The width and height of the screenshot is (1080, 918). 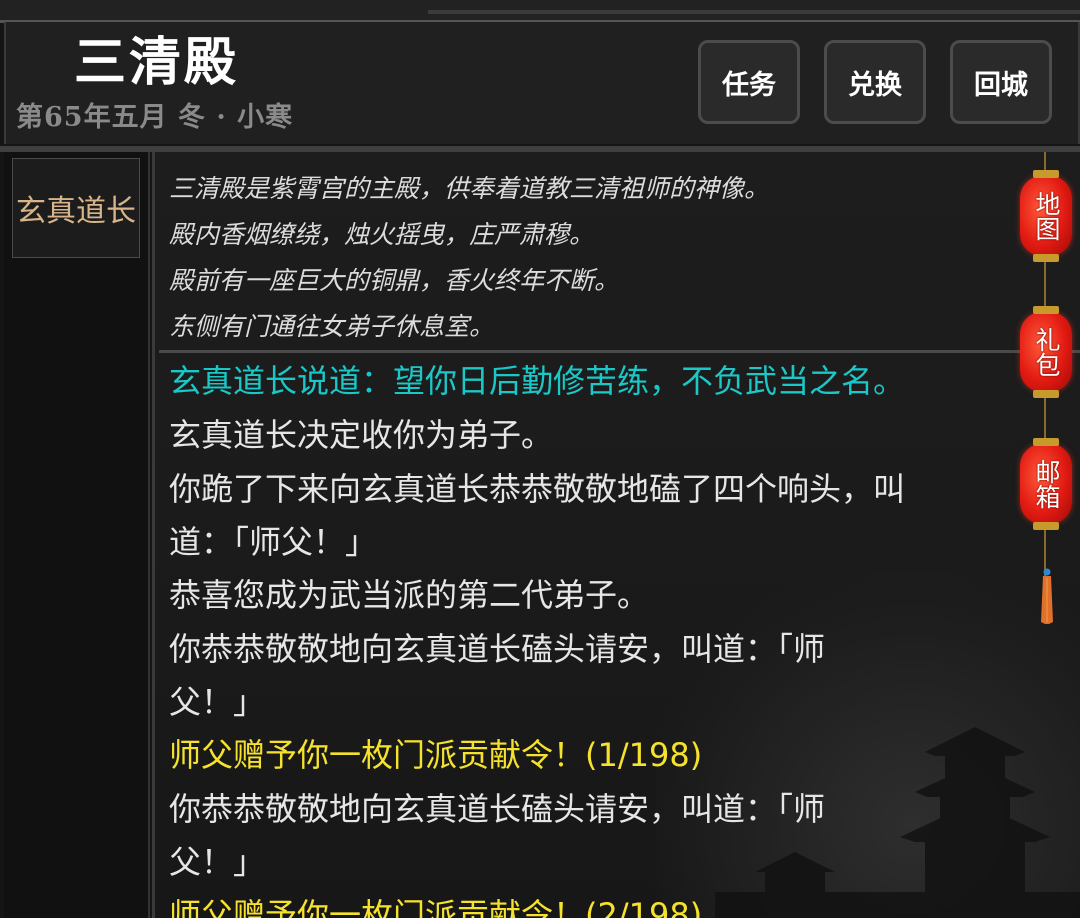 I want to click on map-lantern-label: 地图, so click(x=1046, y=216).